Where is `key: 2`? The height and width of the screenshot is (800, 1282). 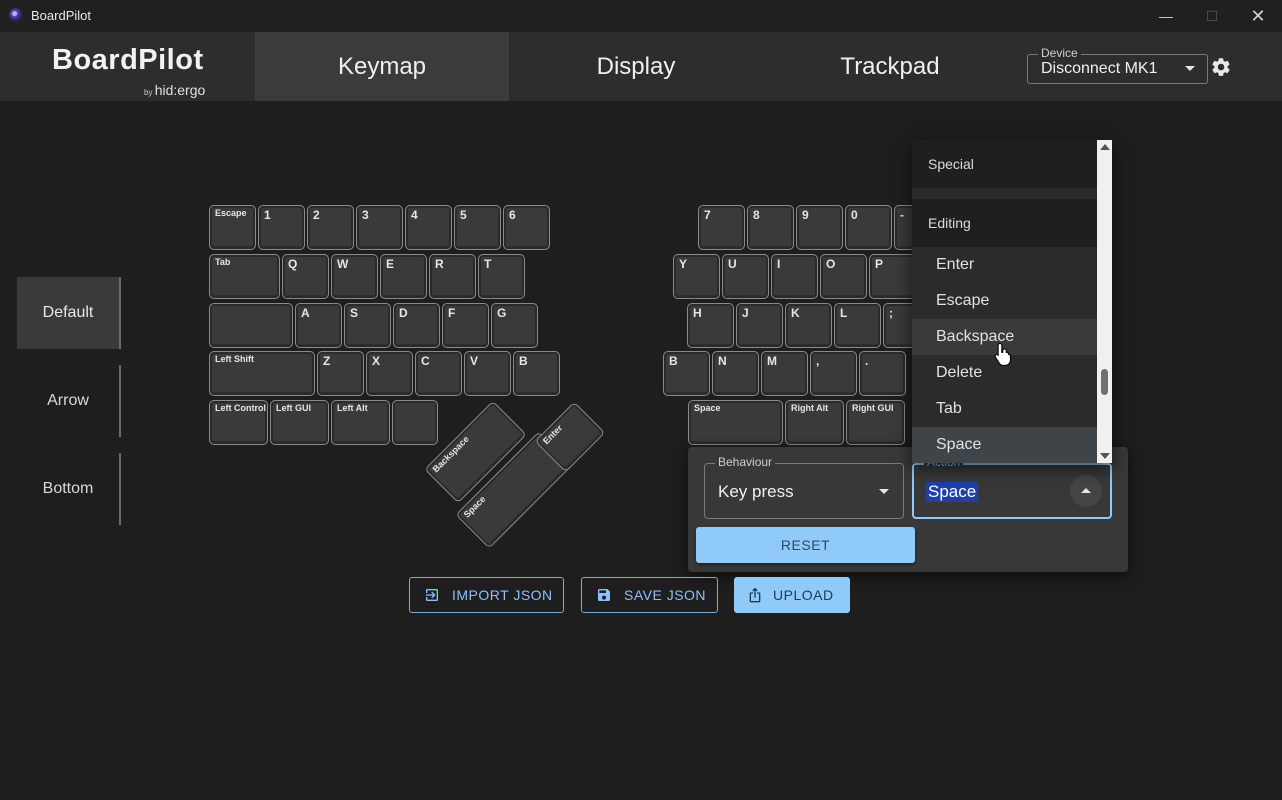 key: 2 is located at coordinates (330, 227).